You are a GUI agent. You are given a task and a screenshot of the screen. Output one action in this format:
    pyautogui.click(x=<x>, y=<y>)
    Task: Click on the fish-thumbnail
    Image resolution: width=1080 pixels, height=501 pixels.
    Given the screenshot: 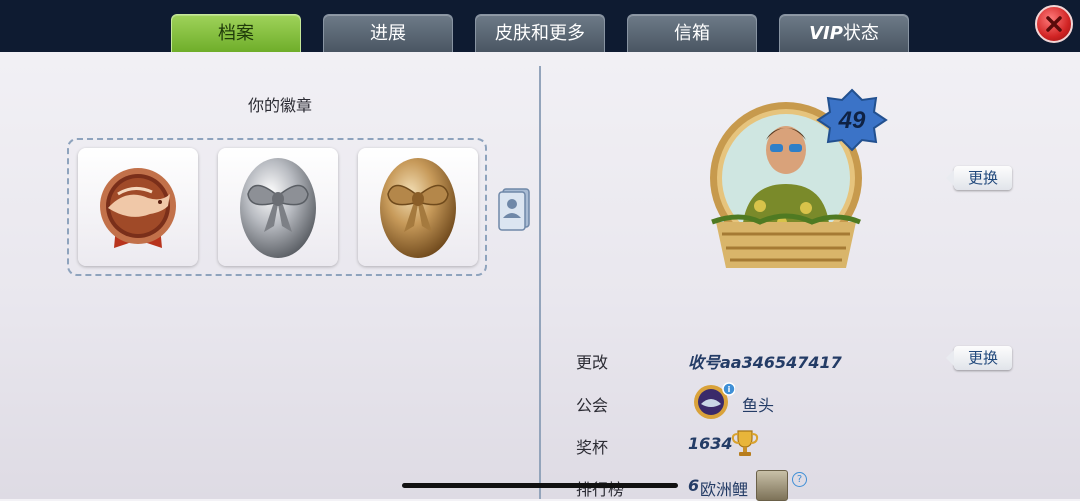 What is the action you would take?
    pyautogui.click(x=772, y=485)
    